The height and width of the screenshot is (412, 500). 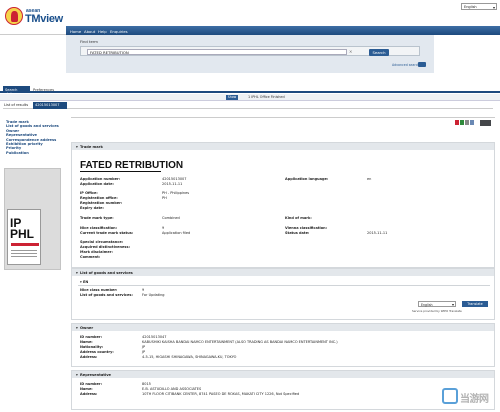 What do you see at coordinates (96, 252) in the screenshot?
I see `field-label: Mark disclaimer:` at bounding box center [96, 252].